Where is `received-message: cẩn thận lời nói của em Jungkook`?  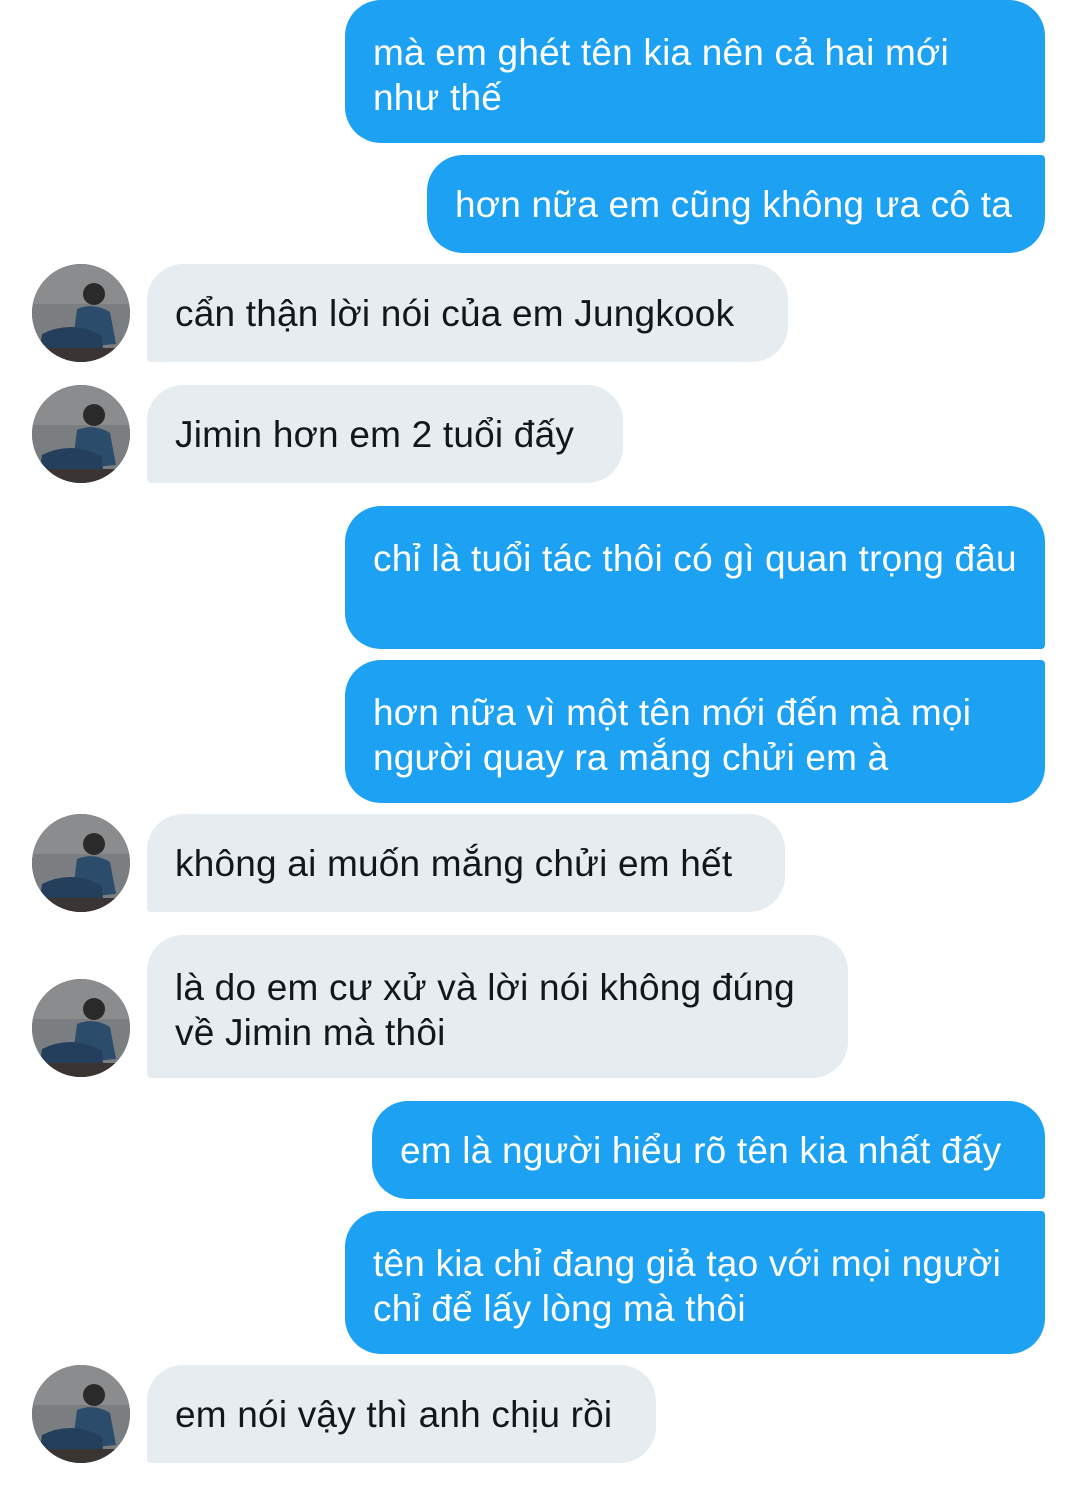 received-message: cẩn thận lời nói của em Jungkook is located at coordinates (467, 313).